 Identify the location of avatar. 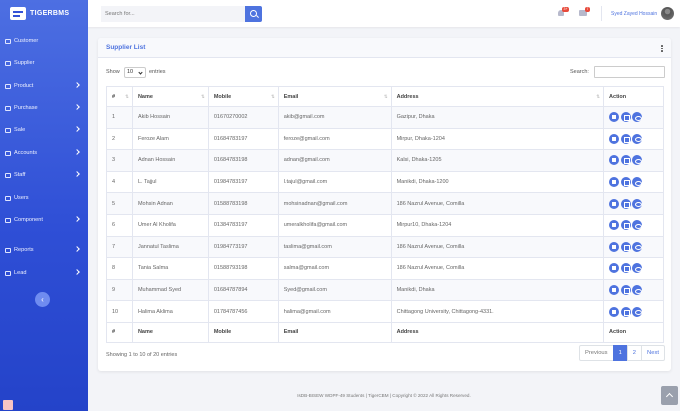
(667, 13).